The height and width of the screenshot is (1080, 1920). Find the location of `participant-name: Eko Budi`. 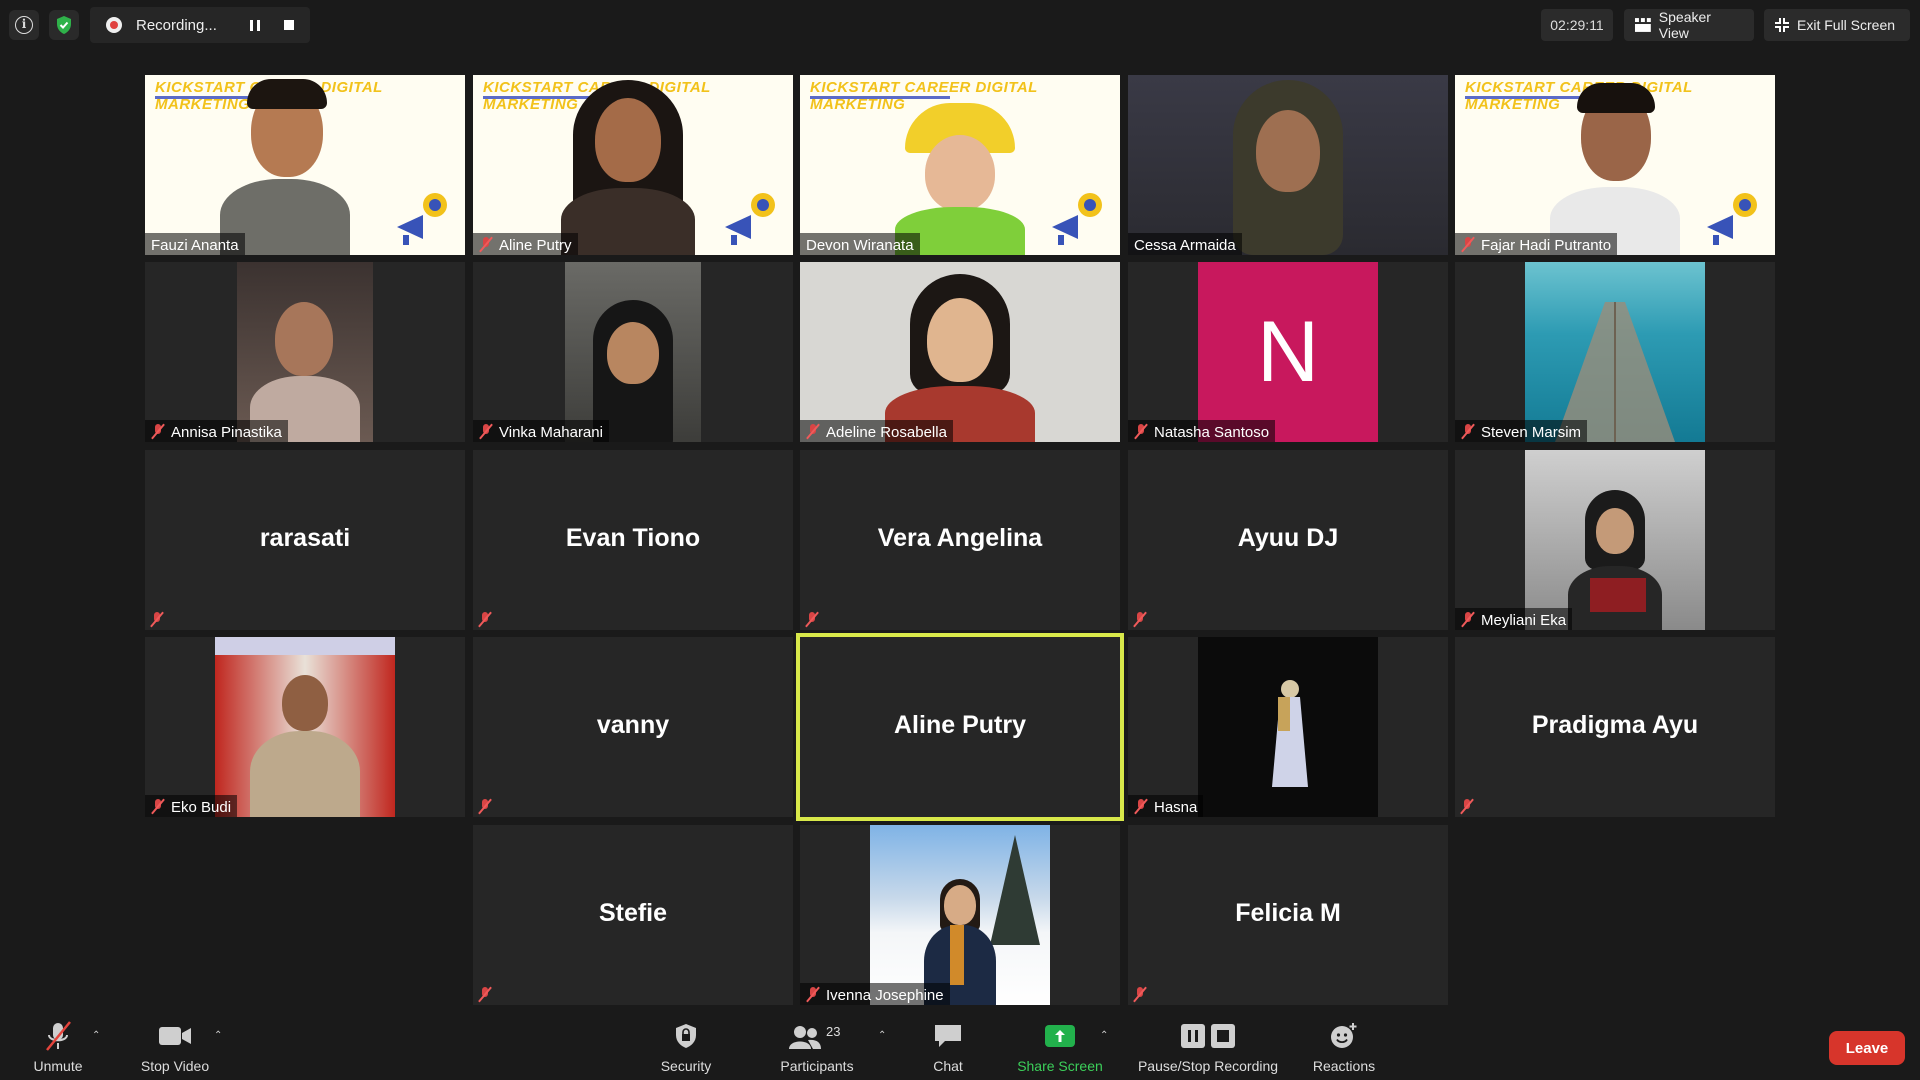

participant-name: Eko Budi is located at coordinates (201, 807).